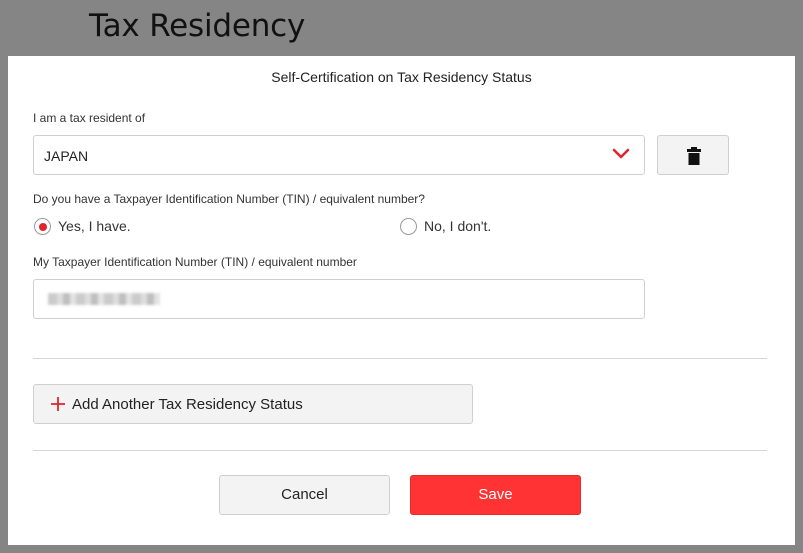 Image resolution: width=803 pixels, height=553 pixels. I want to click on radio-yes-label: Yes, I have., so click(94, 226).